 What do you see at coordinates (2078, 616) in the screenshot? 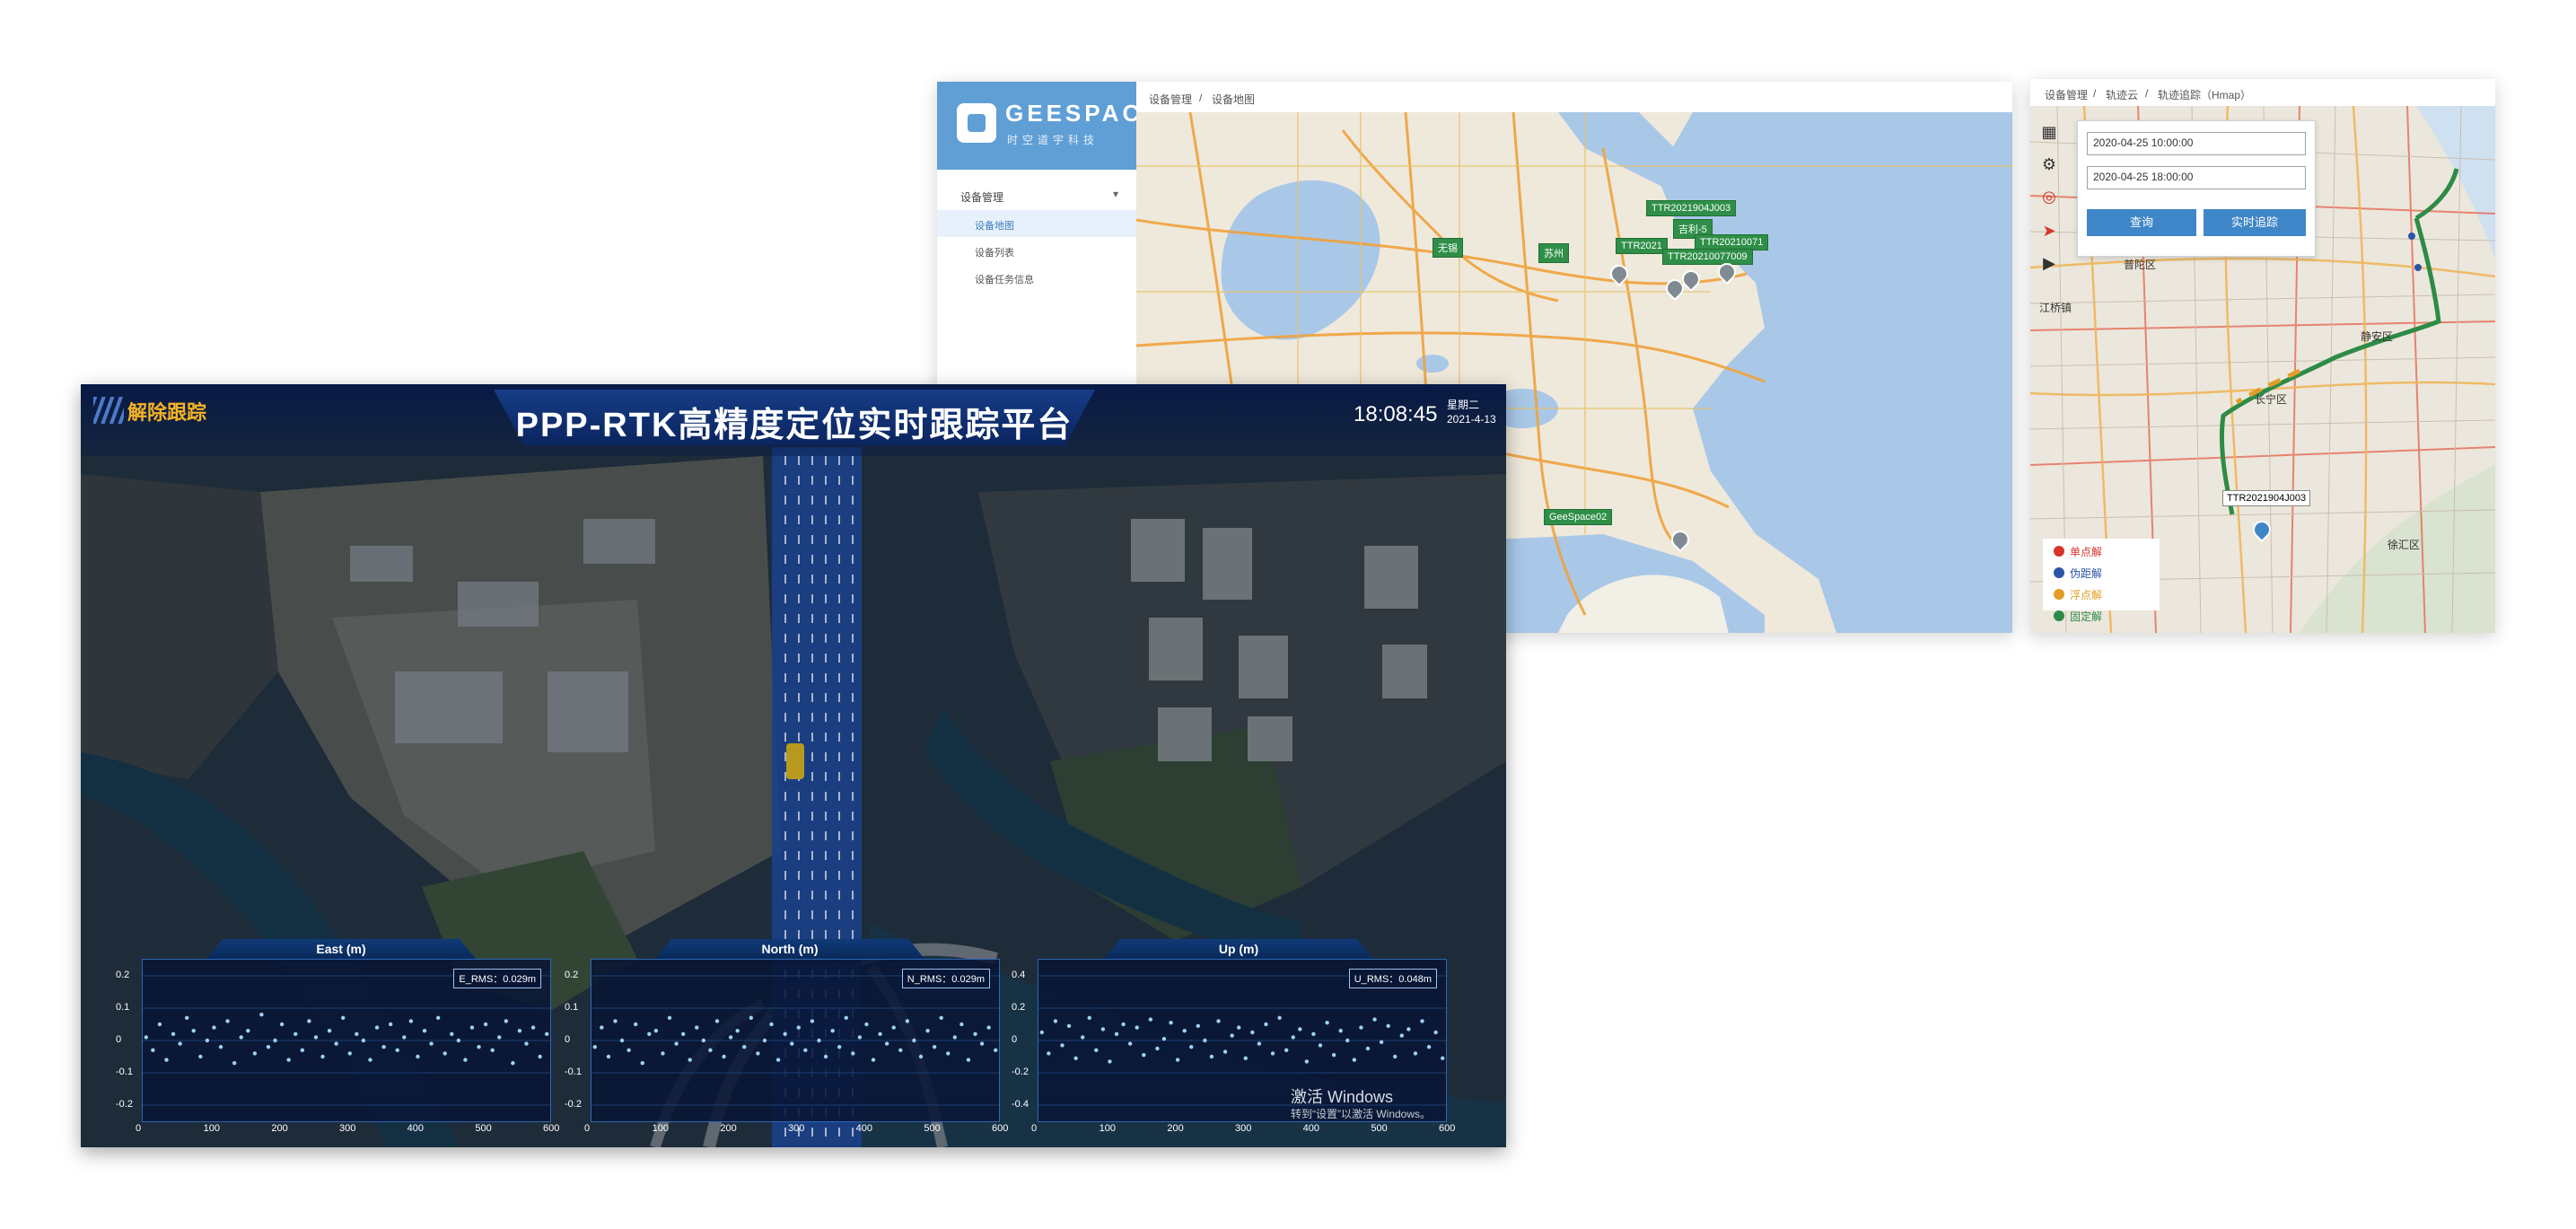
I see `legend-item: 固定解` at bounding box center [2078, 616].